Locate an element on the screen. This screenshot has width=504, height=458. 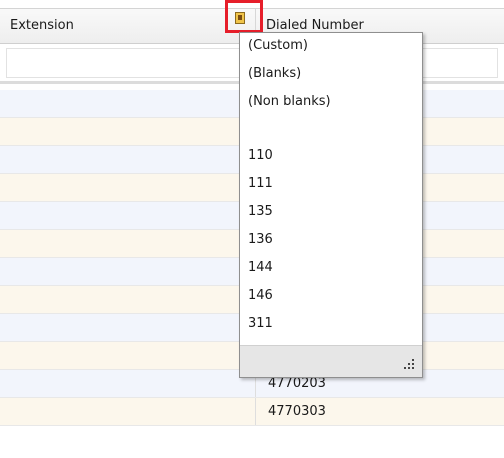
filter-option: 136 is located at coordinates (260, 240).